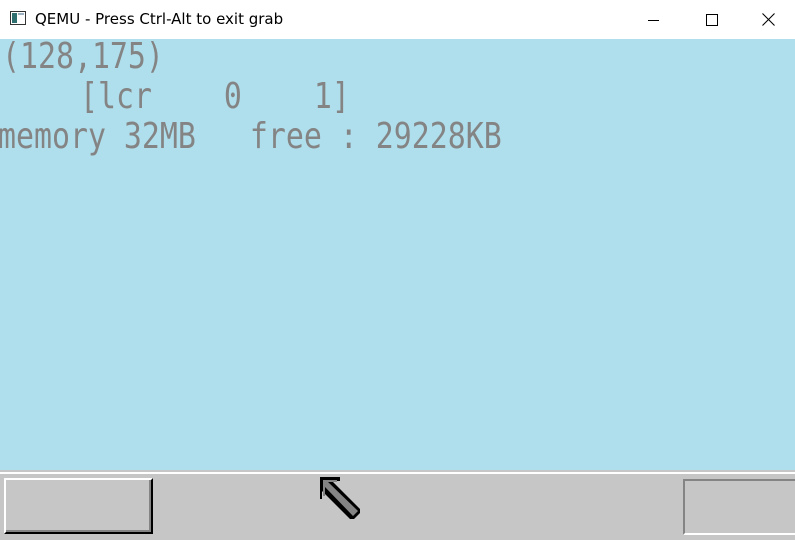 This screenshot has height=540, width=795. What do you see at coordinates (83, 58) in the screenshot?
I see `mouse-coordinates-text: (128,175)` at bounding box center [83, 58].